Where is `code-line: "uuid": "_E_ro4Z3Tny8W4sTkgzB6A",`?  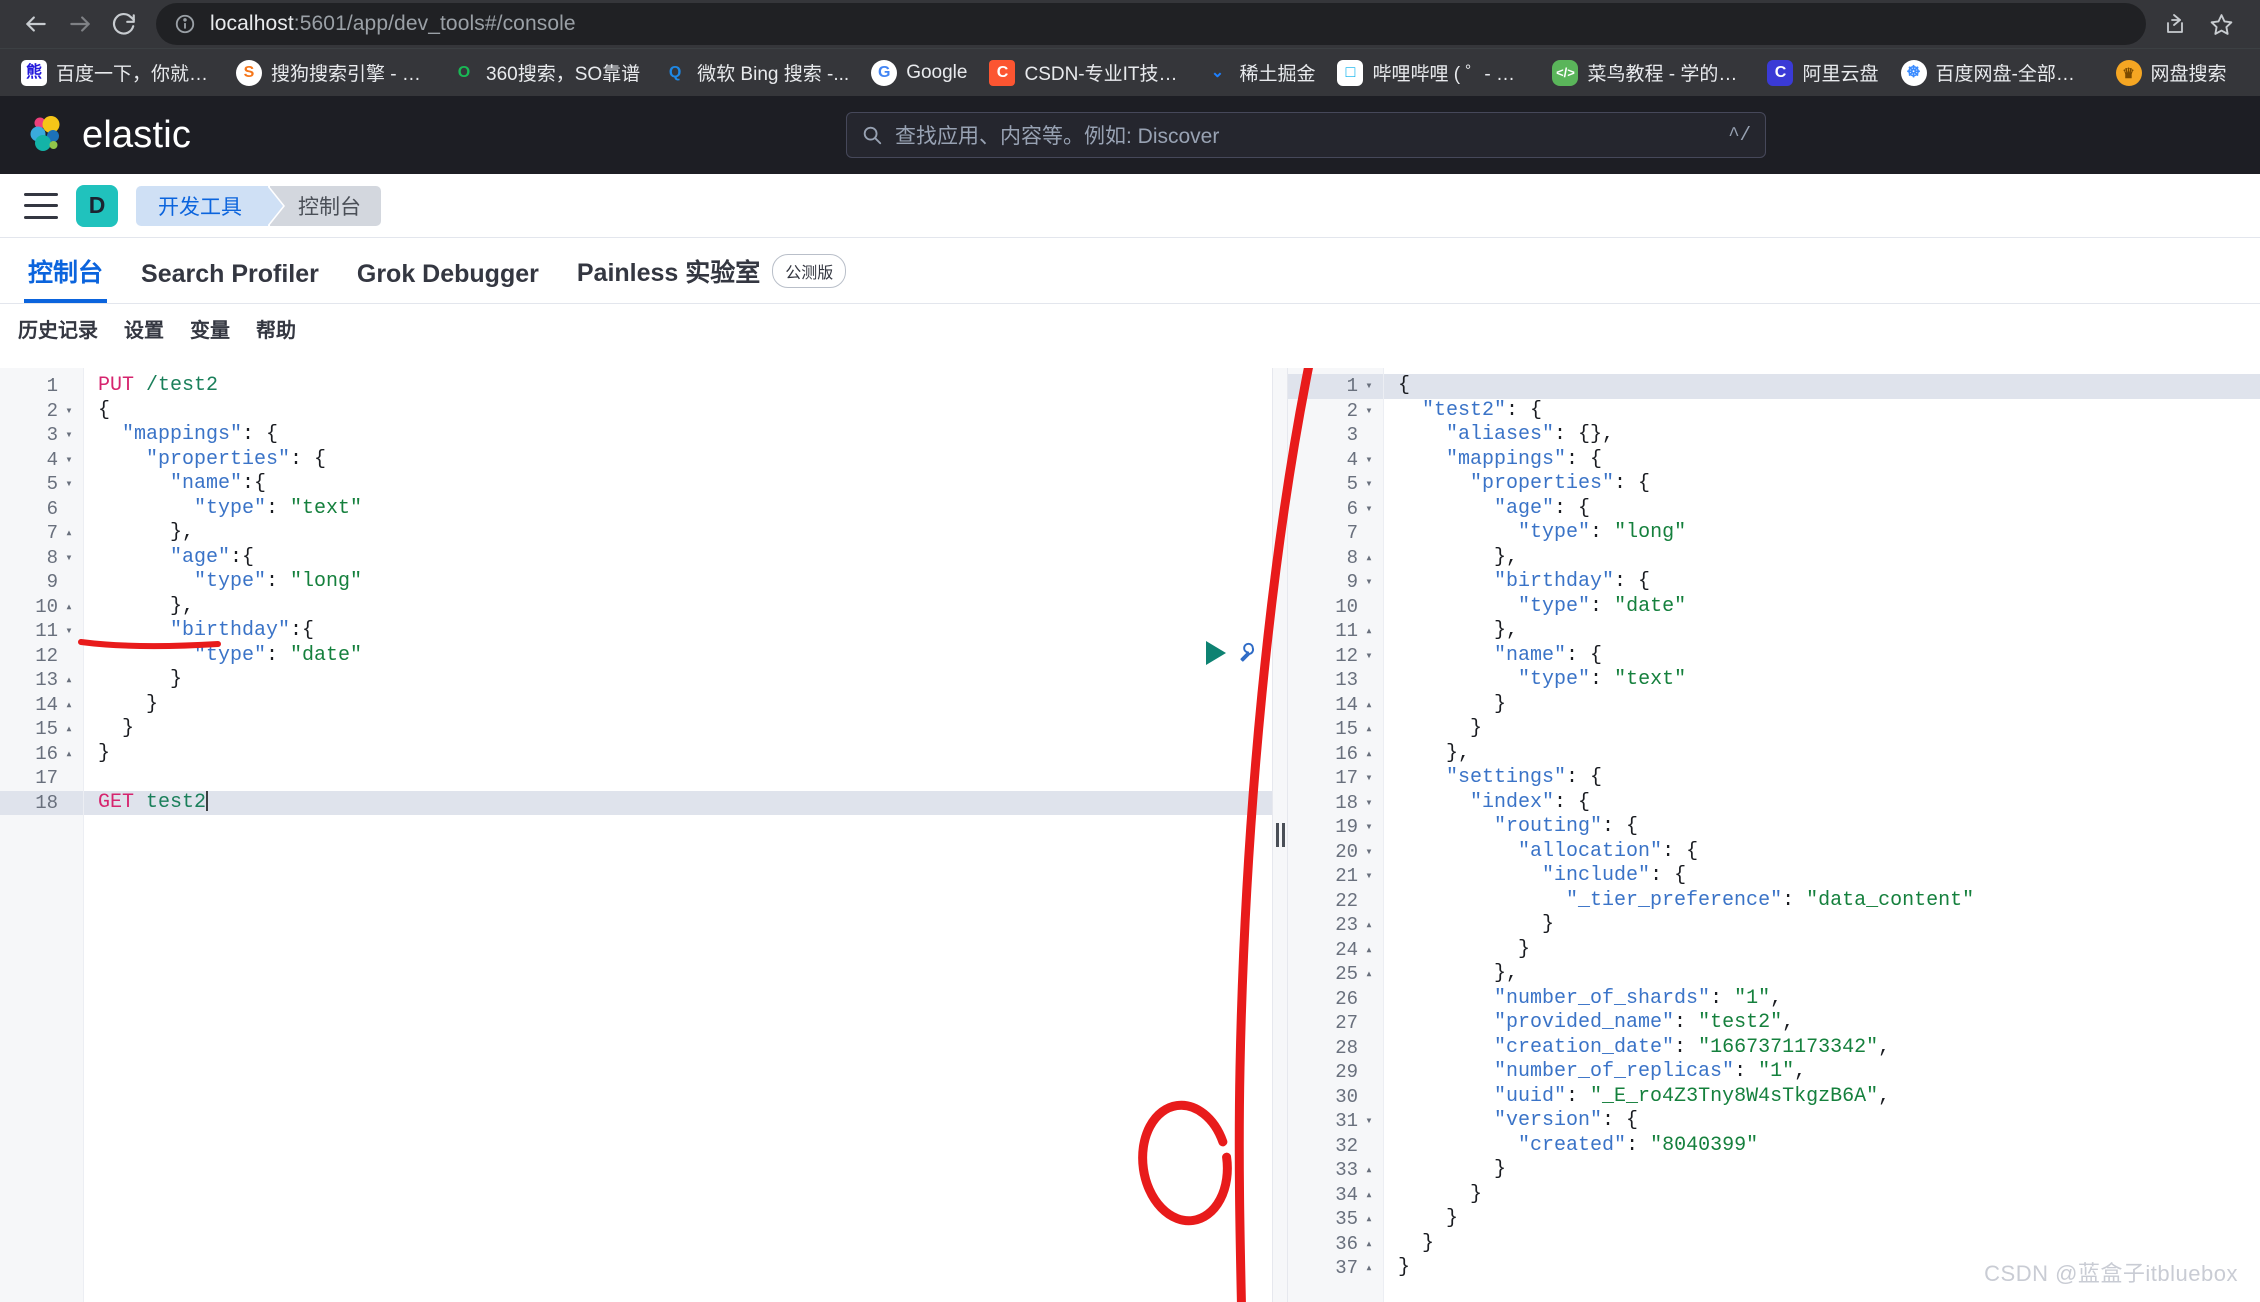 code-line: "uuid": "_E_ro4Z3Tny8W4sTkgzB6A", is located at coordinates (1829, 1097).